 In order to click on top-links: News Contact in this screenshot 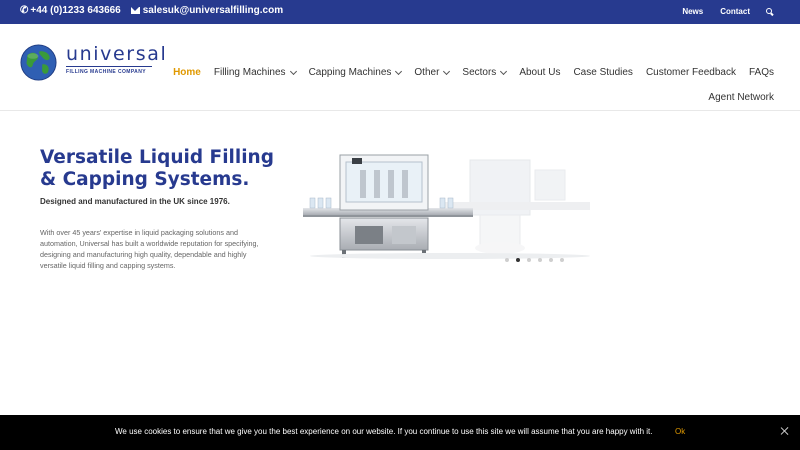, I will do `click(719, 11)`.